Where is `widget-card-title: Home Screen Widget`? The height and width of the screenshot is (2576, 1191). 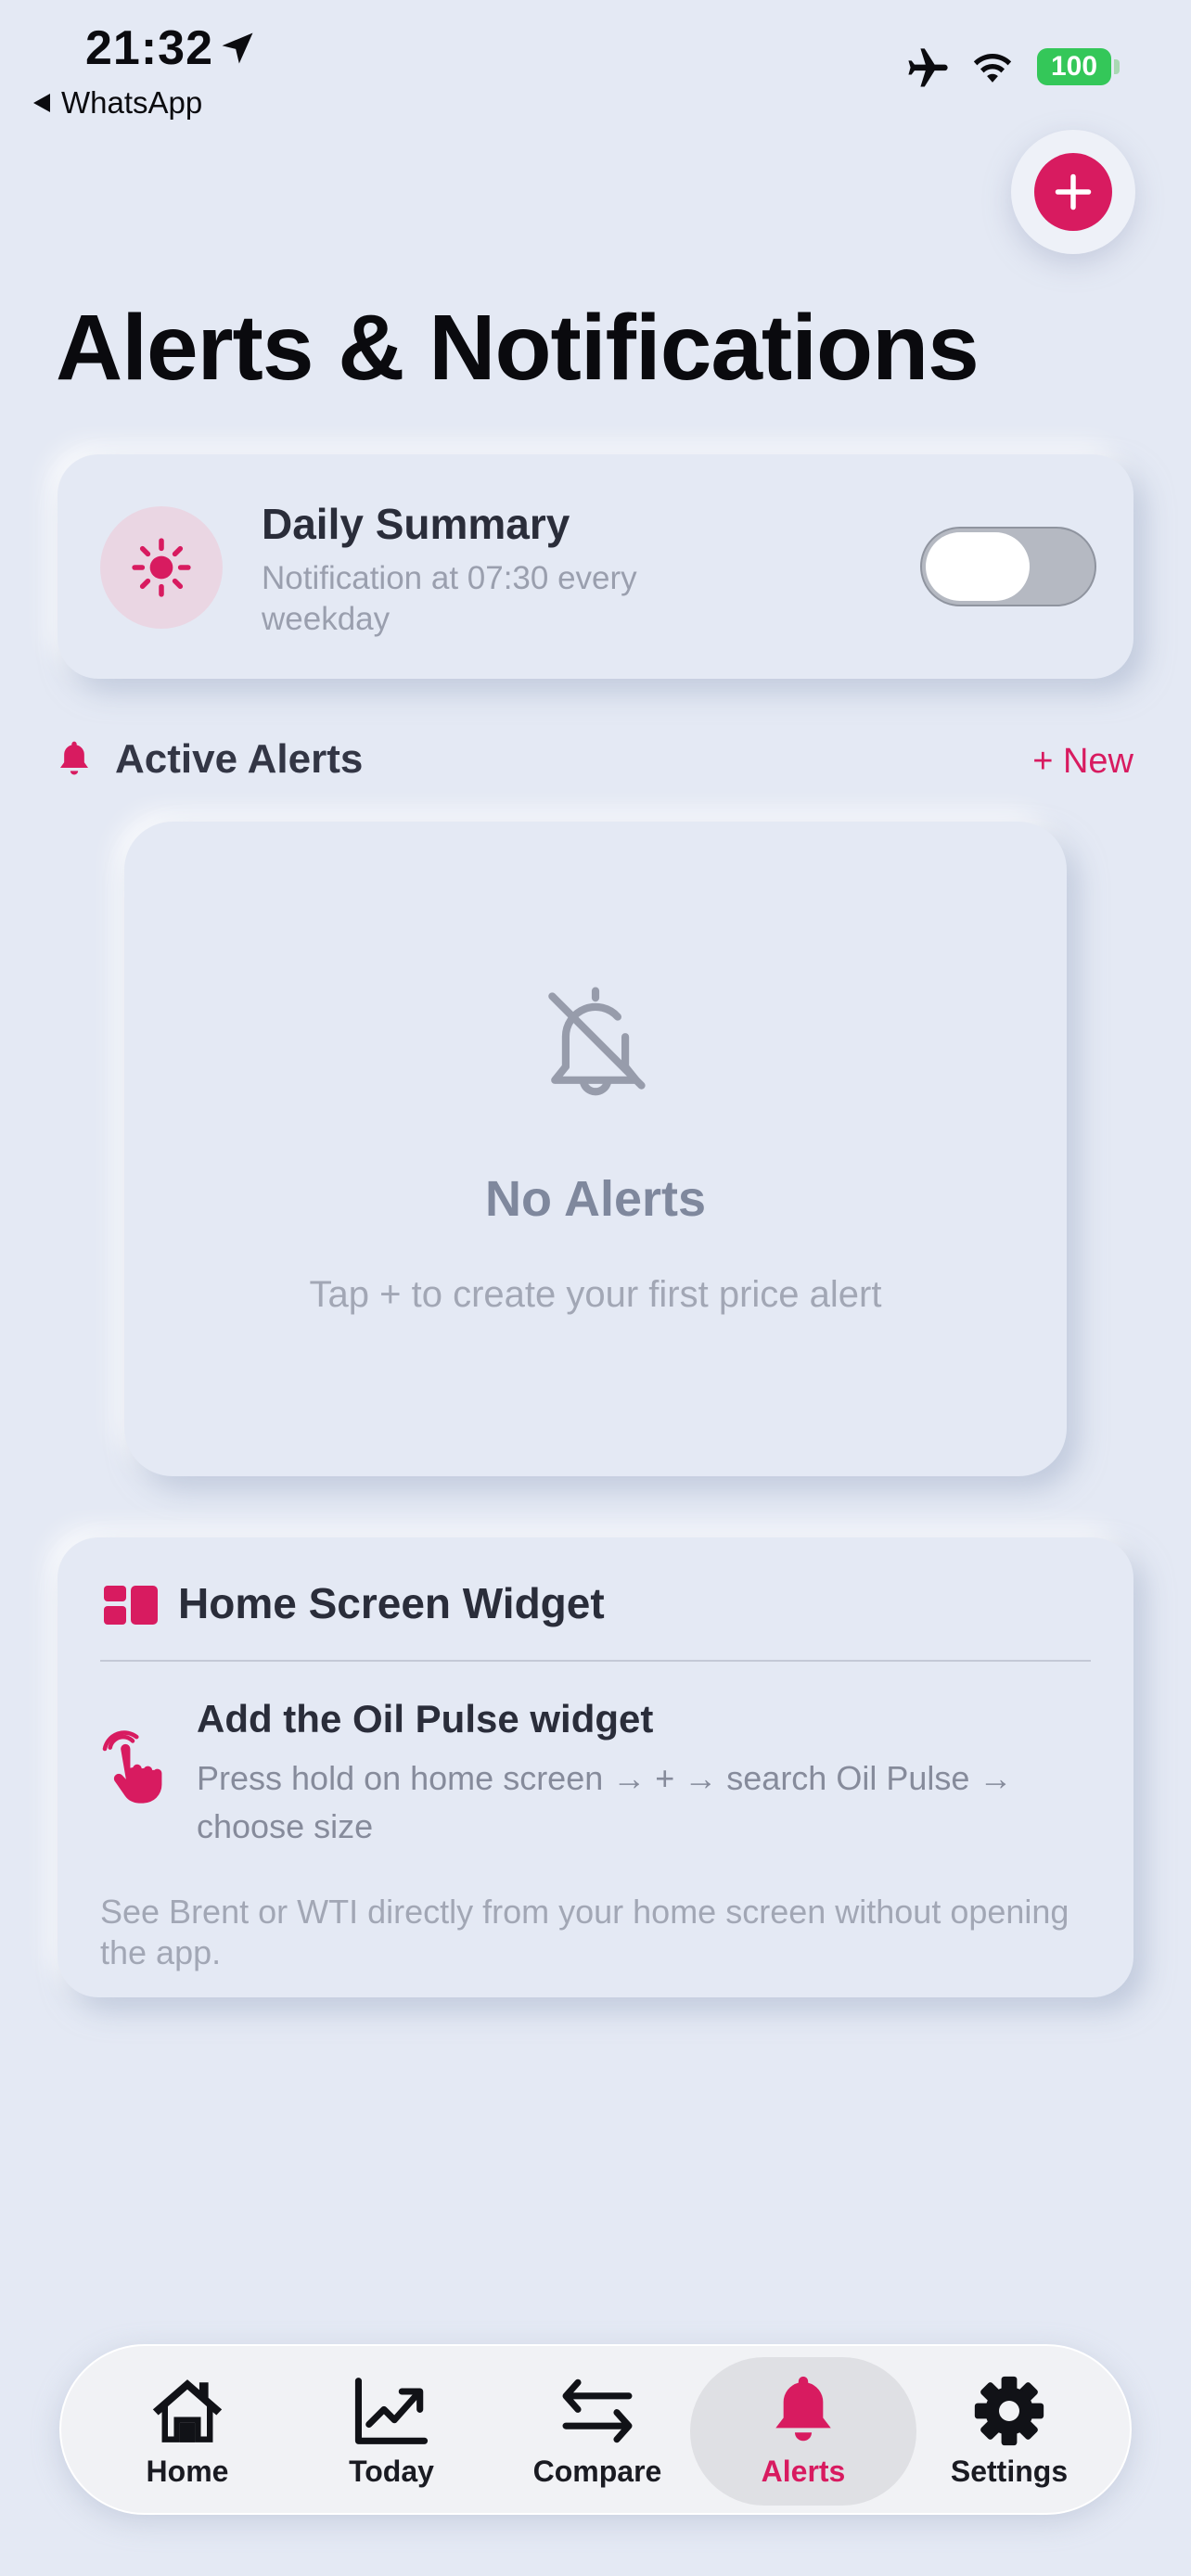 widget-card-title: Home Screen Widget is located at coordinates (391, 1603).